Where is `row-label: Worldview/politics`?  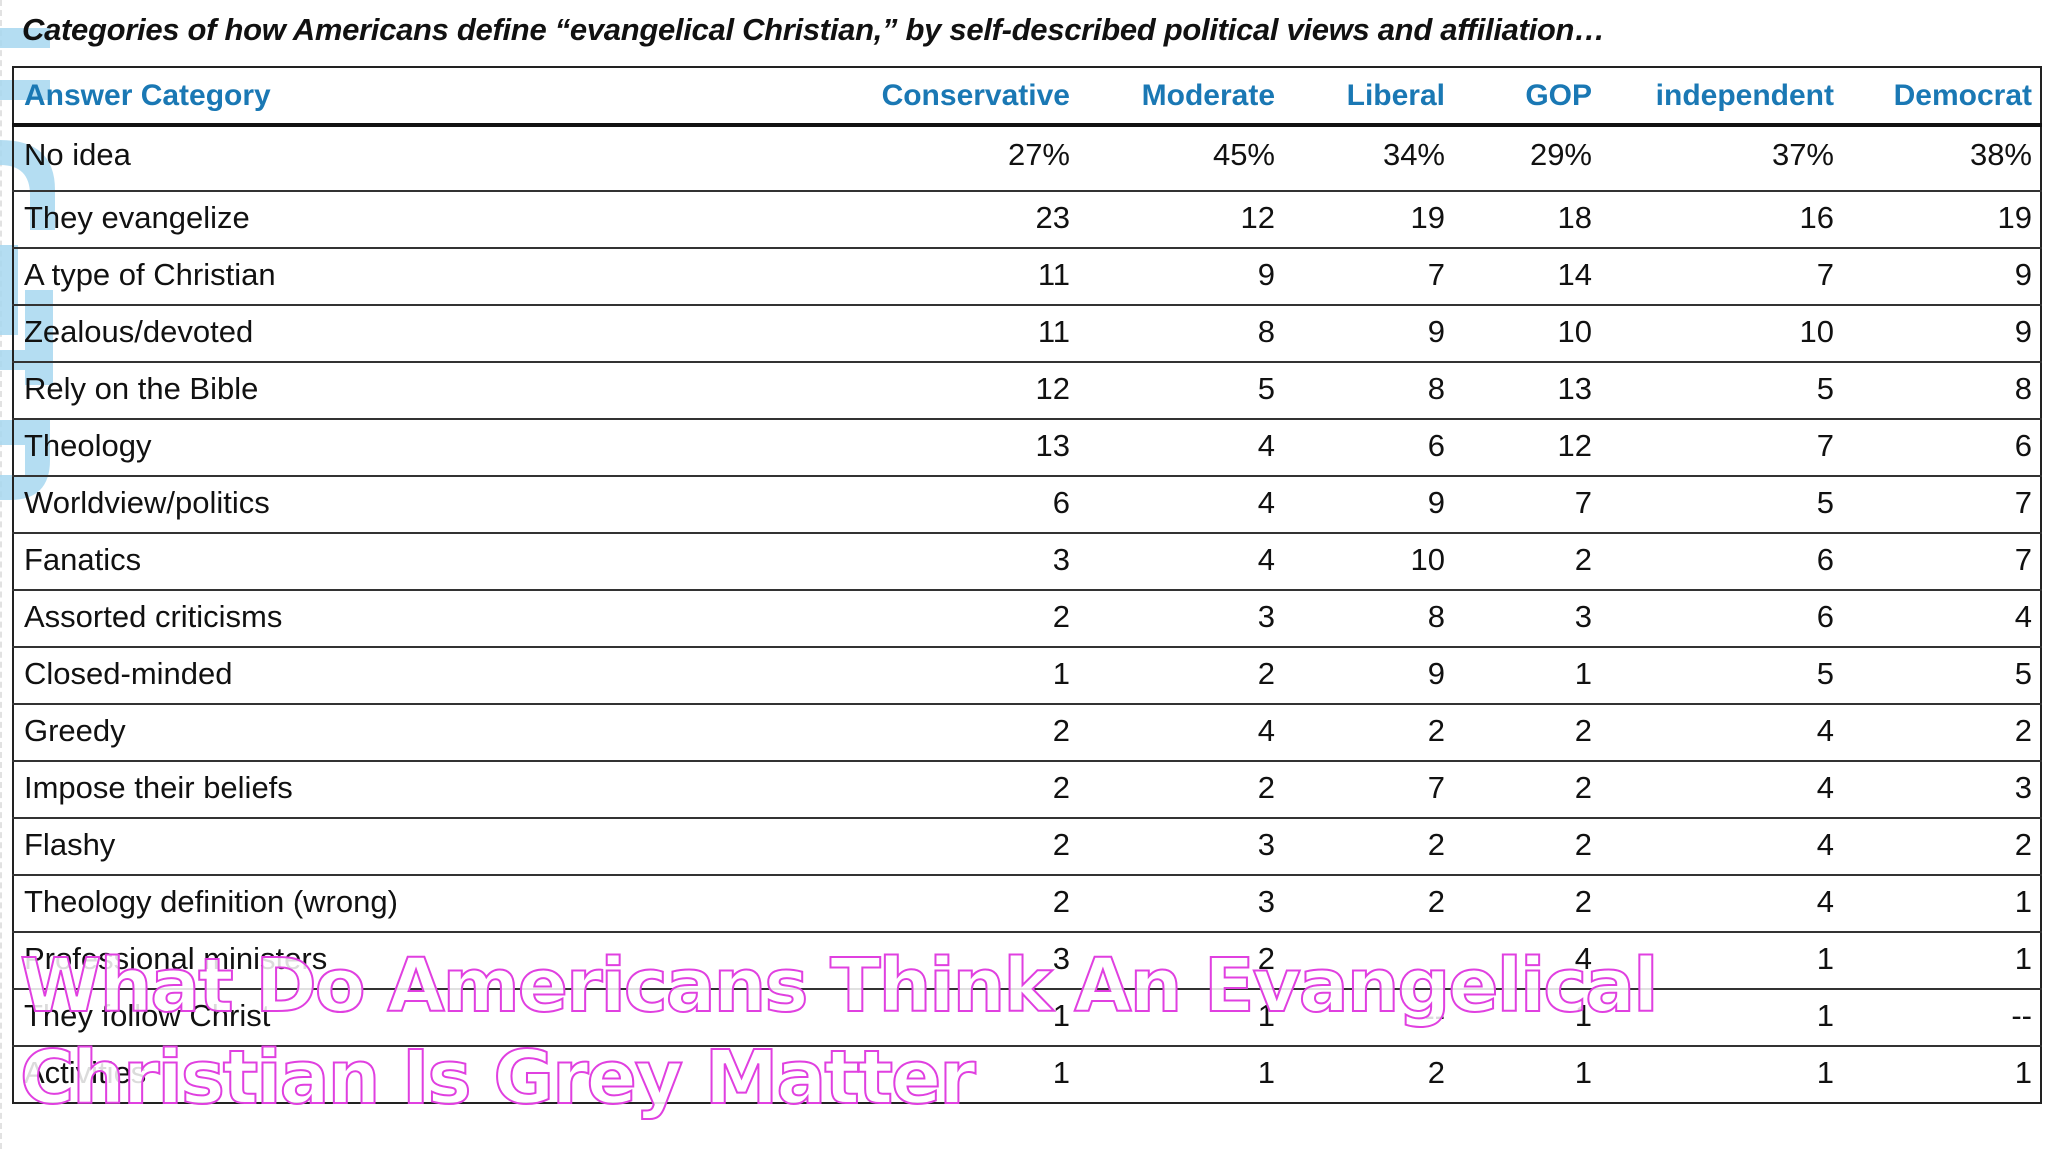
row-label: Worldview/politics is located at coordinates (440, 504).